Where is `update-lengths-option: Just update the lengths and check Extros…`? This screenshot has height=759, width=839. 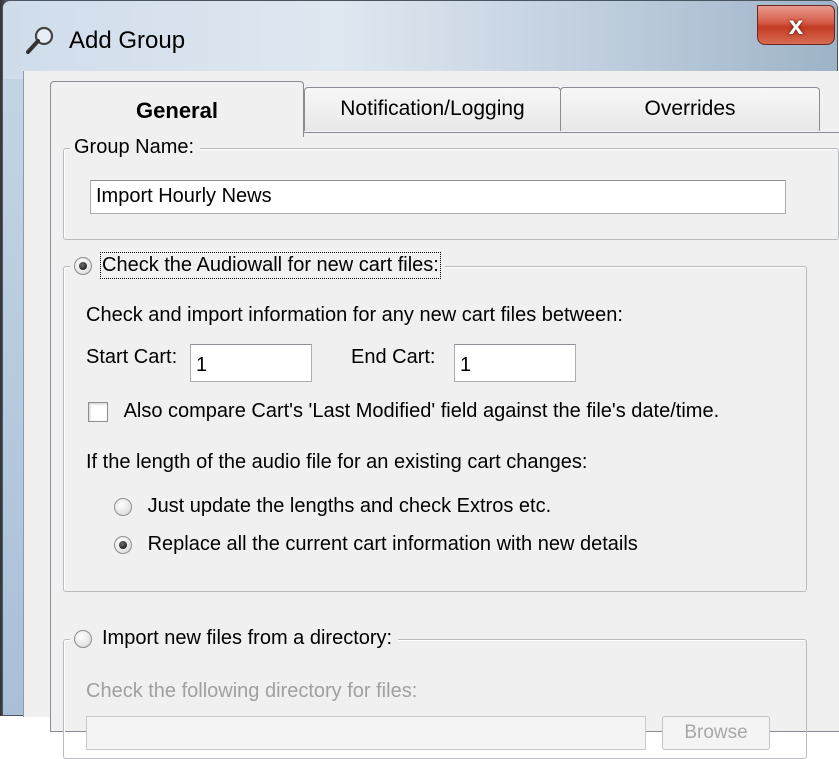
update-lengths-option: Just update the lengths and check Extros… is located at coordinates (332, 506).